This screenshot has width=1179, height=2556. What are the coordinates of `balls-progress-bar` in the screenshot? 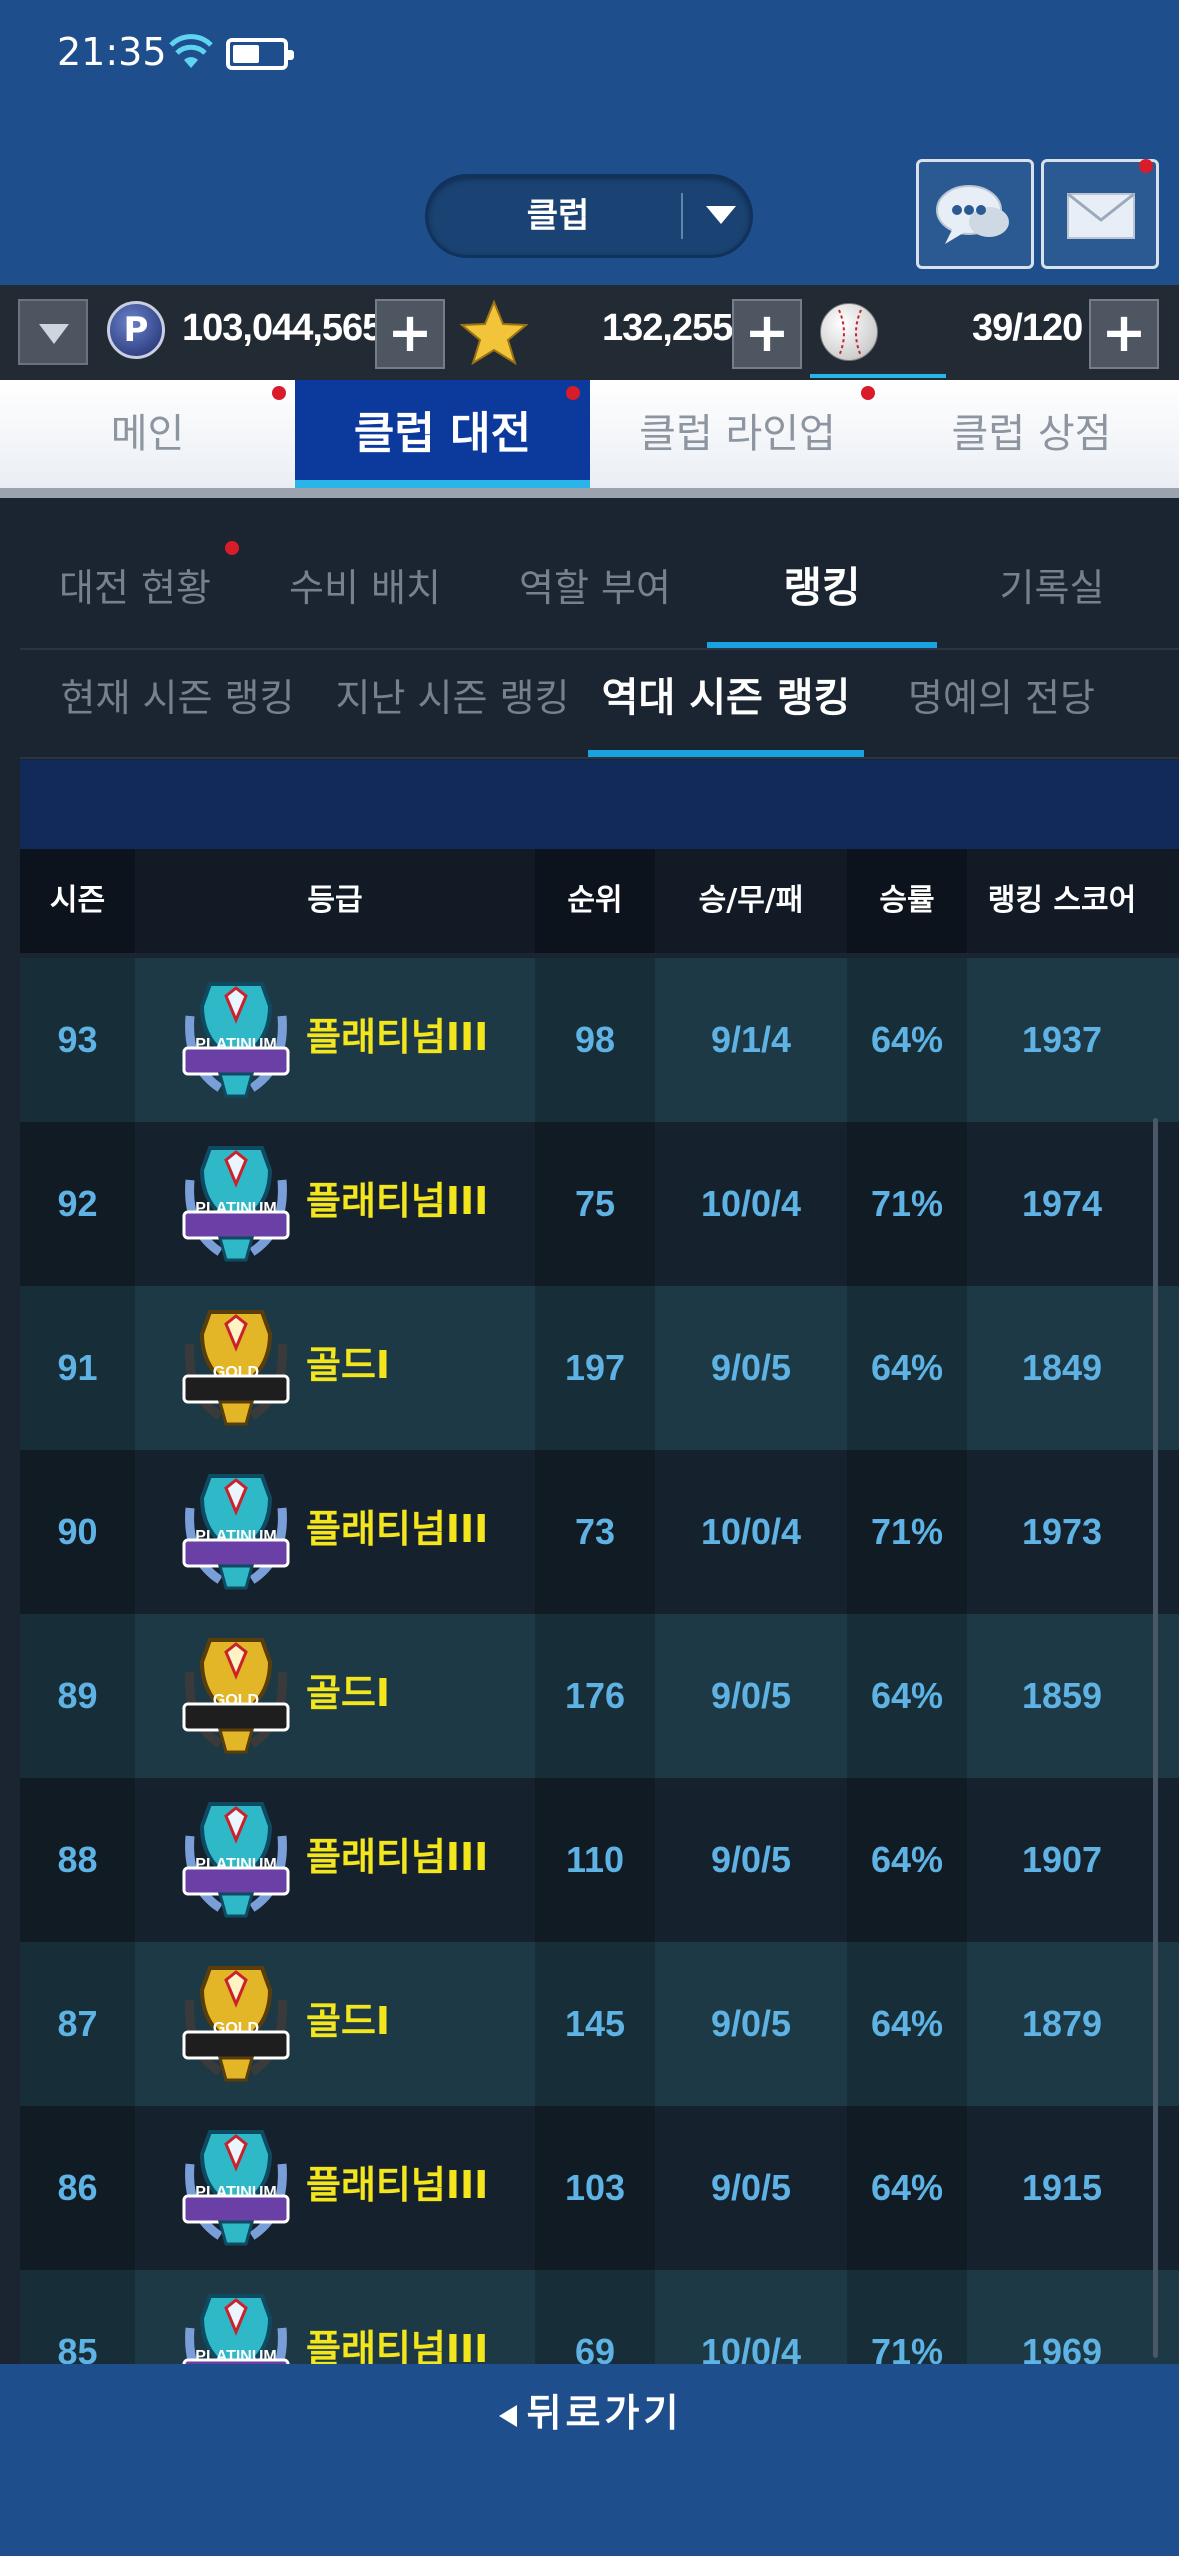 It's located at (878, 376).